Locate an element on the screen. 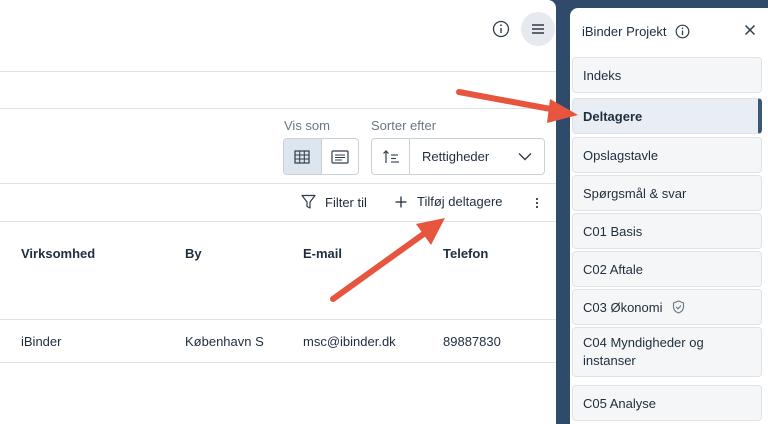 This screenshot has width=768, height=424. column-header-company: Virksomhed is located at coordinates (58, 253).